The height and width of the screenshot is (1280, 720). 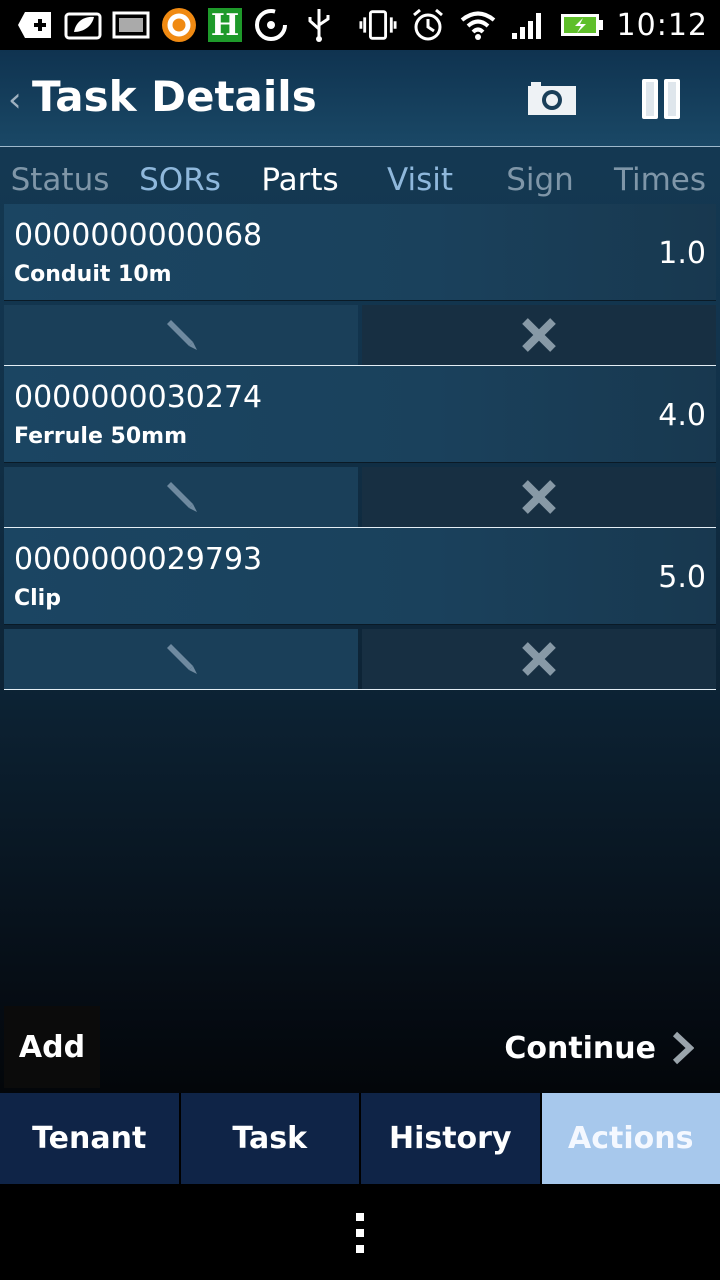 I want to click on part-row: 0000000029793 Clip 5.0, so click(x=360, y=576).